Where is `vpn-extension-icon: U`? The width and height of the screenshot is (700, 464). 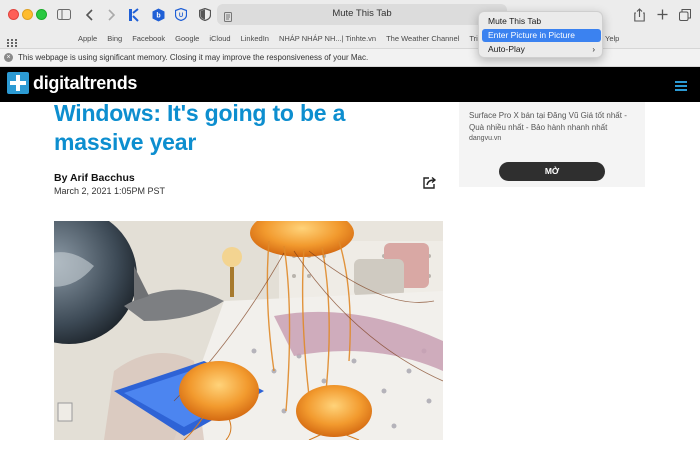
vpn-extension-icon: U is located at coordinates (181, 14).